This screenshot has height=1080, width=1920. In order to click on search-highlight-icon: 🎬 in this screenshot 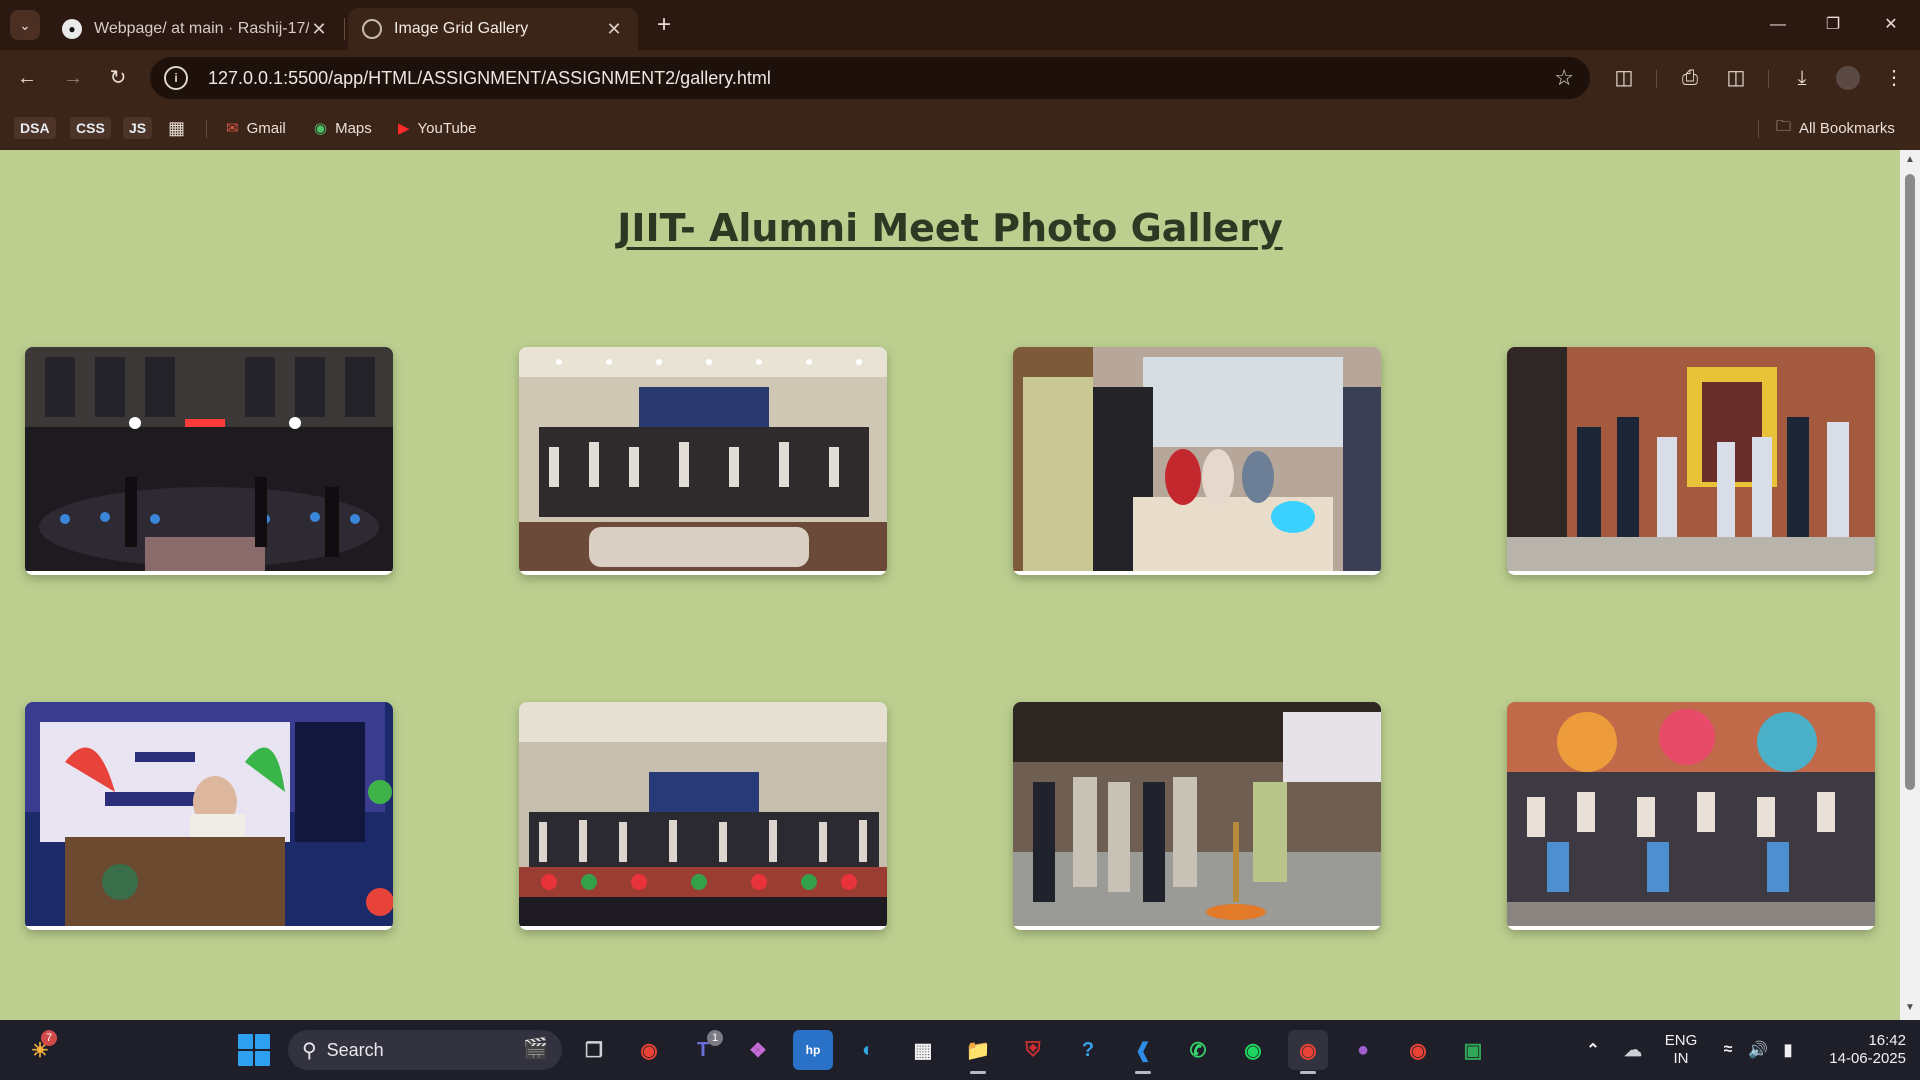, I will do `click(535, 1049)`.